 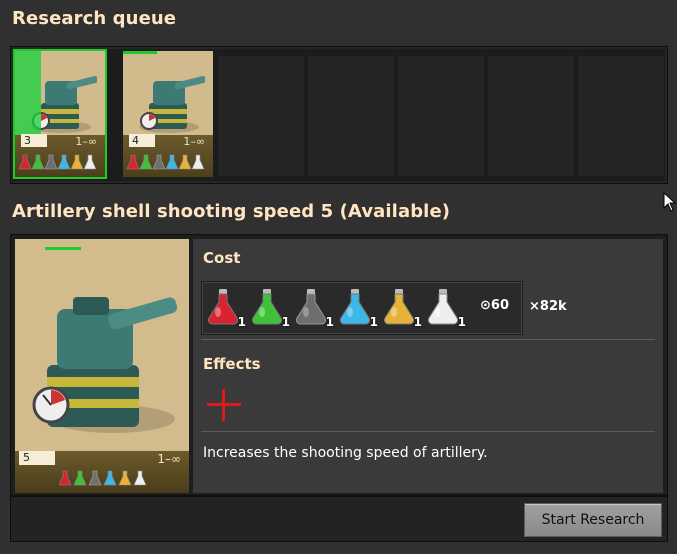 I want to click on level-badge: 5, so click(x=37, y=458).